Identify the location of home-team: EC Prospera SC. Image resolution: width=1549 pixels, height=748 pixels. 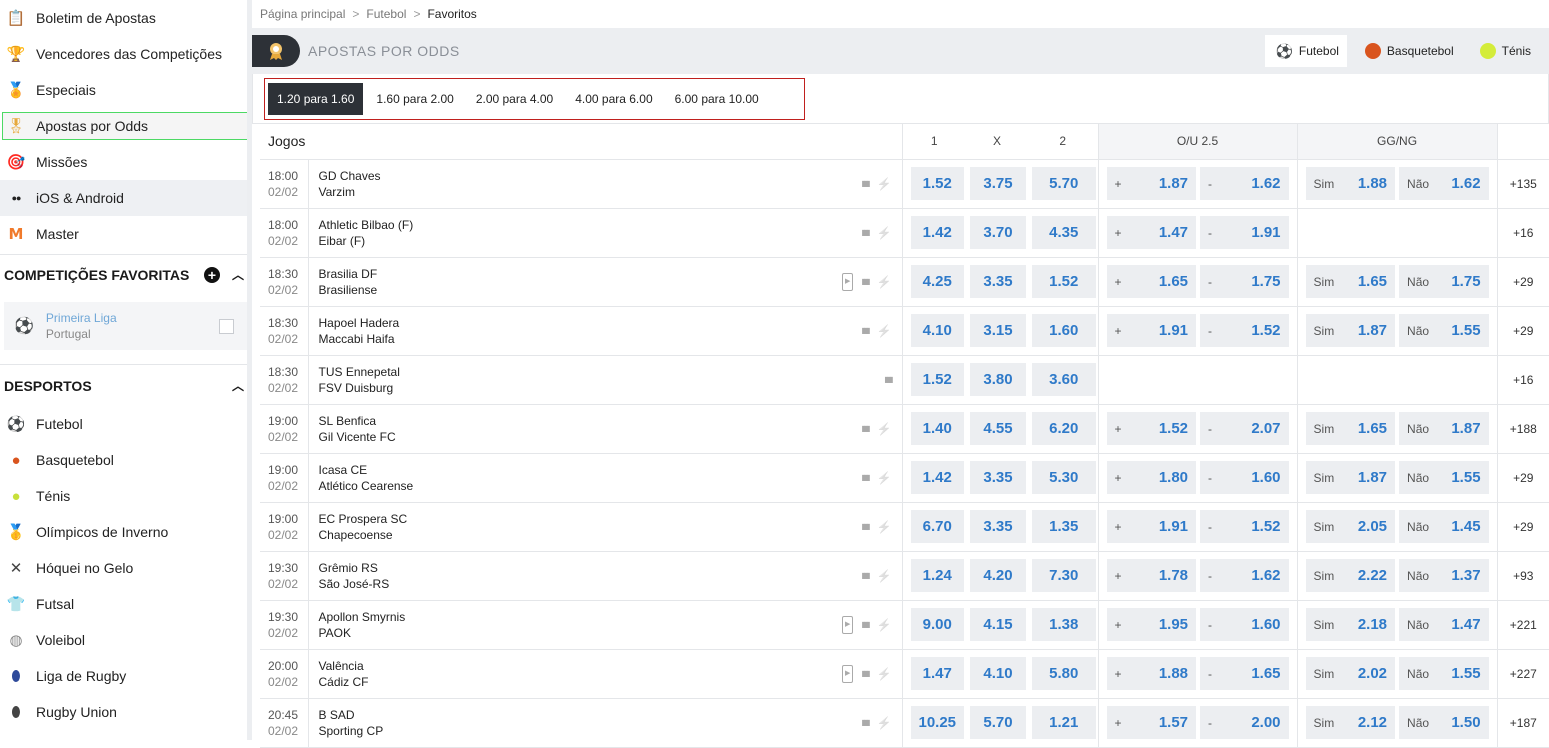
(610, 519).